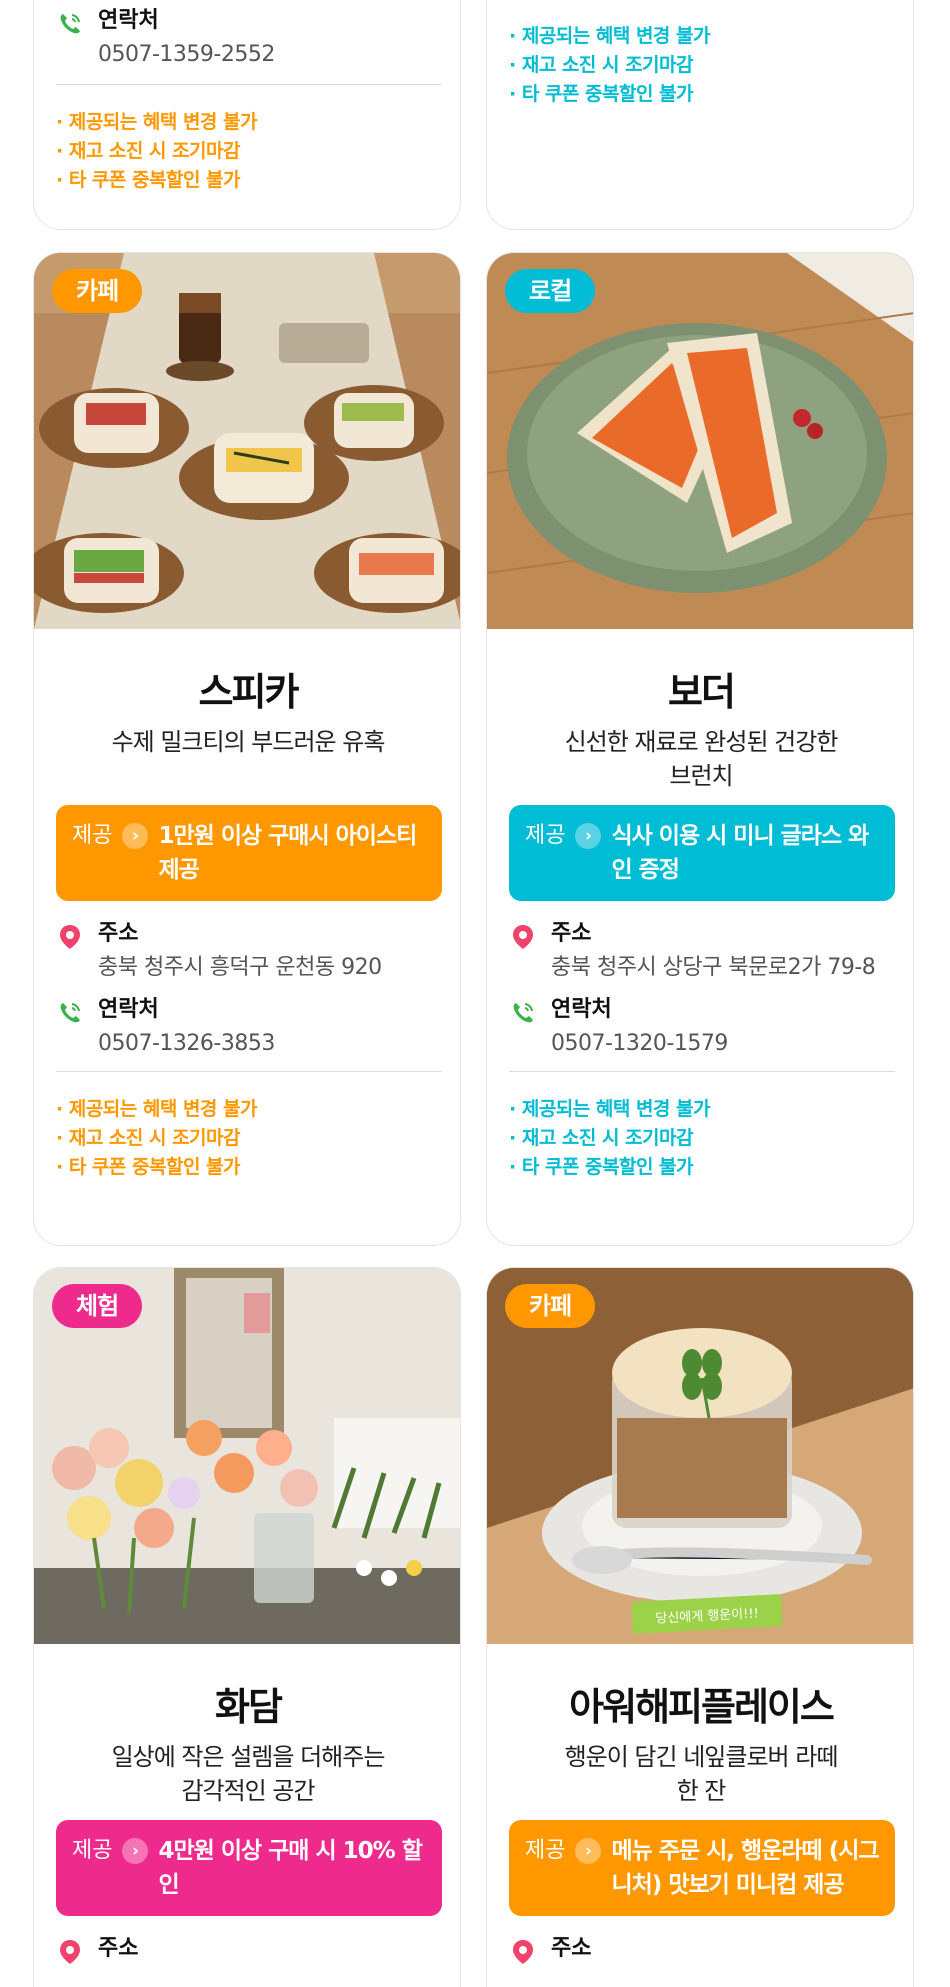 This screenshot has height=1987, width=950. I want to click on store-name: 화담, so click(249, 1707).